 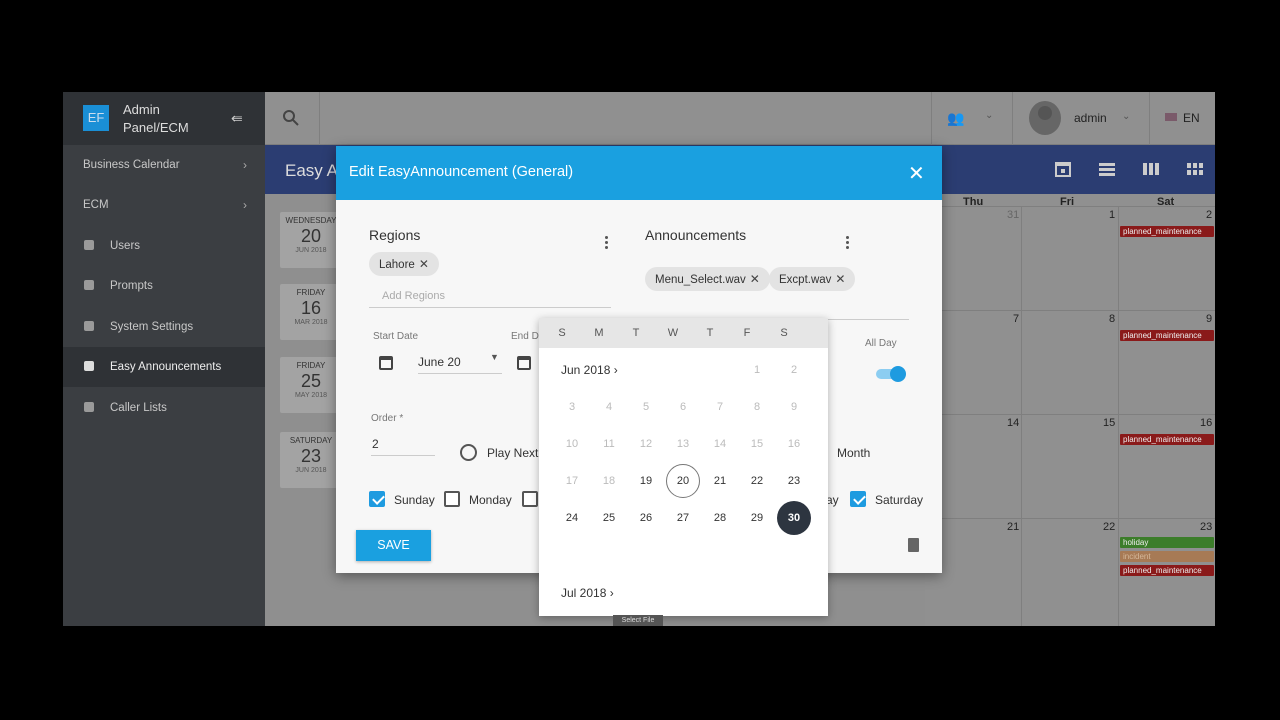 What do you see at coordinates (1012, 118) in the screenshot?
I see `divider` at bounding box center [1012, 118].